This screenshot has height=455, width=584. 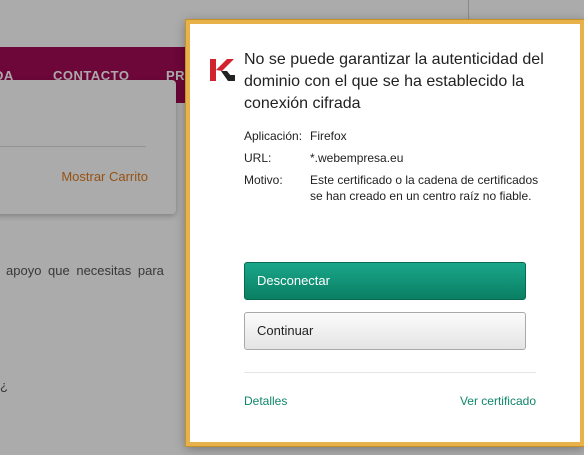 I want to click on disconnect-button: Desconectar, so click(x=385, y=281).